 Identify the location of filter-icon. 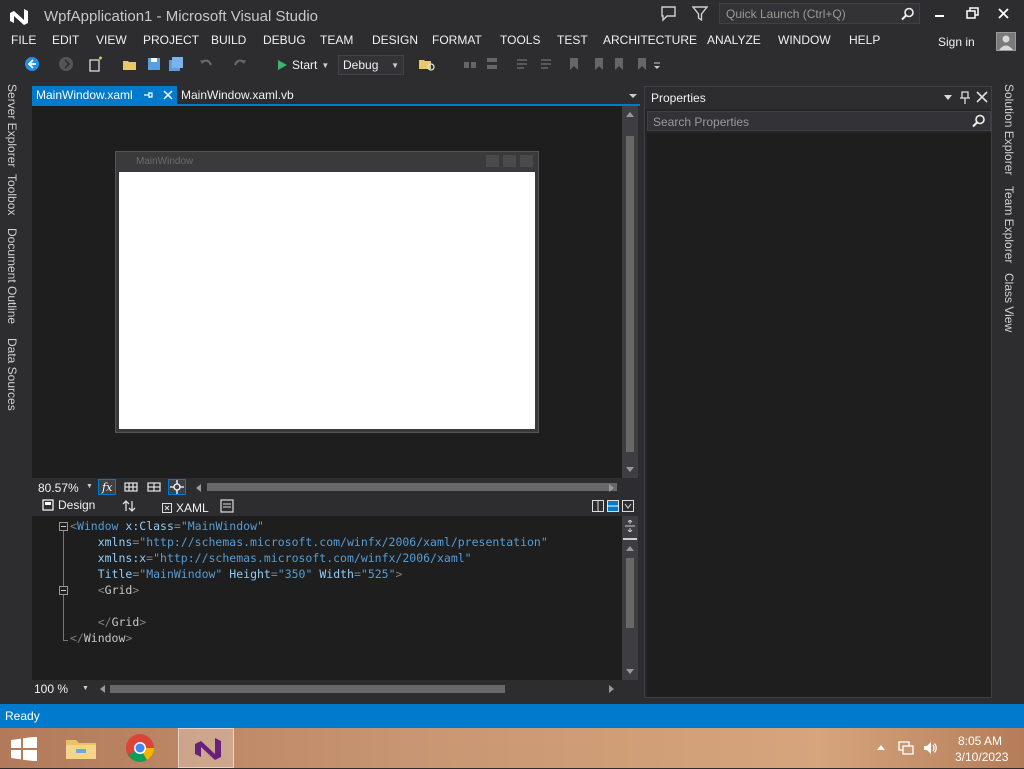
(700, 14).